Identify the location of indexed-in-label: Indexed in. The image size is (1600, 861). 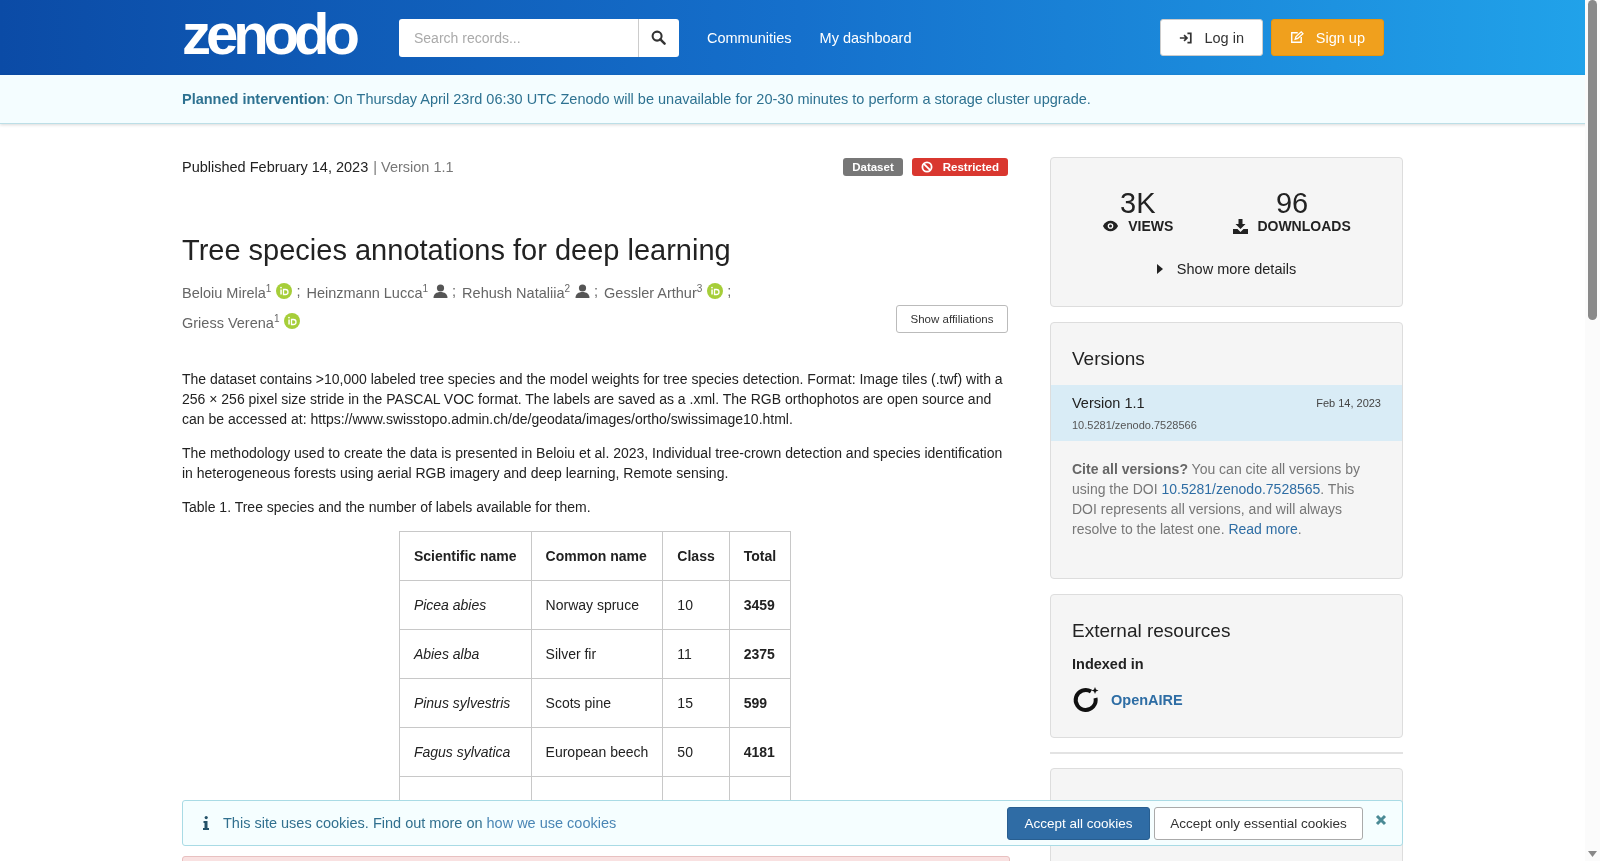
(1108, 664).